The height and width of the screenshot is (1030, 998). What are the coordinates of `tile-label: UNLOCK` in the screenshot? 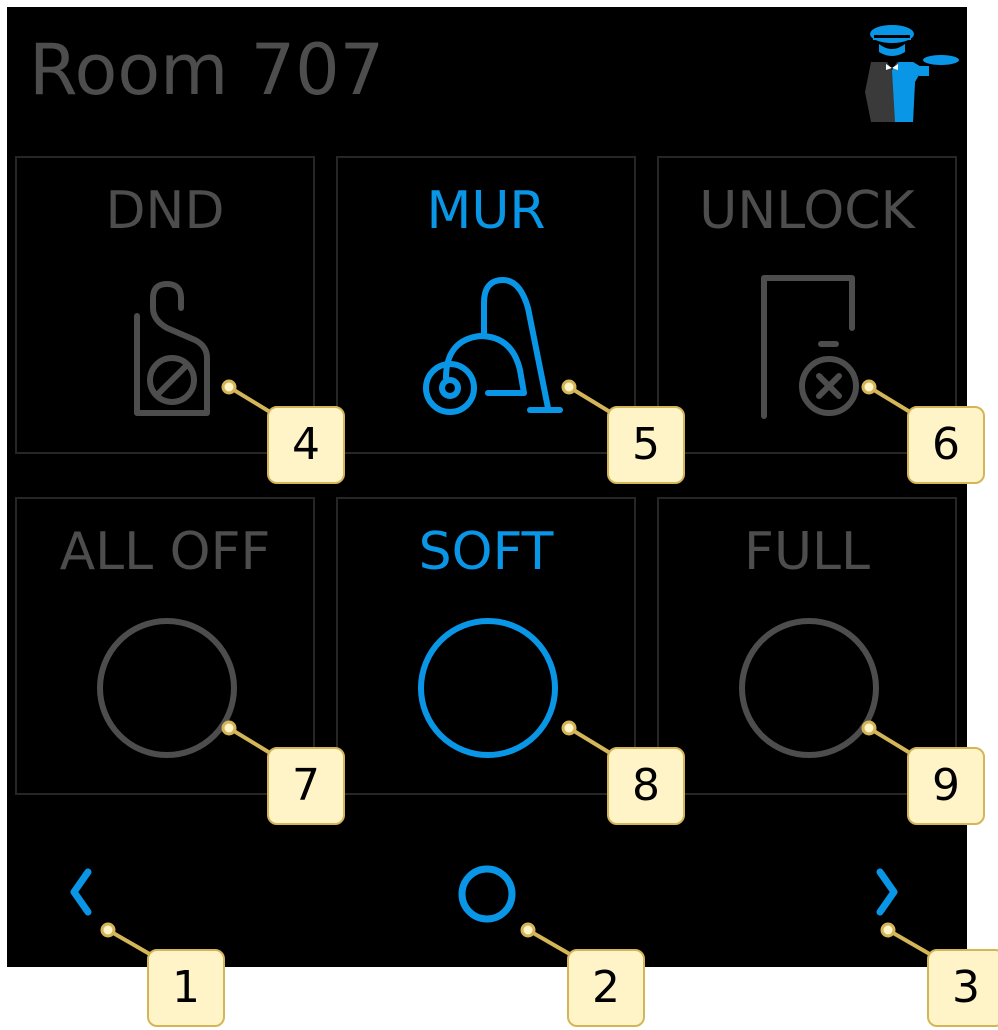 It's located at (807, 211).